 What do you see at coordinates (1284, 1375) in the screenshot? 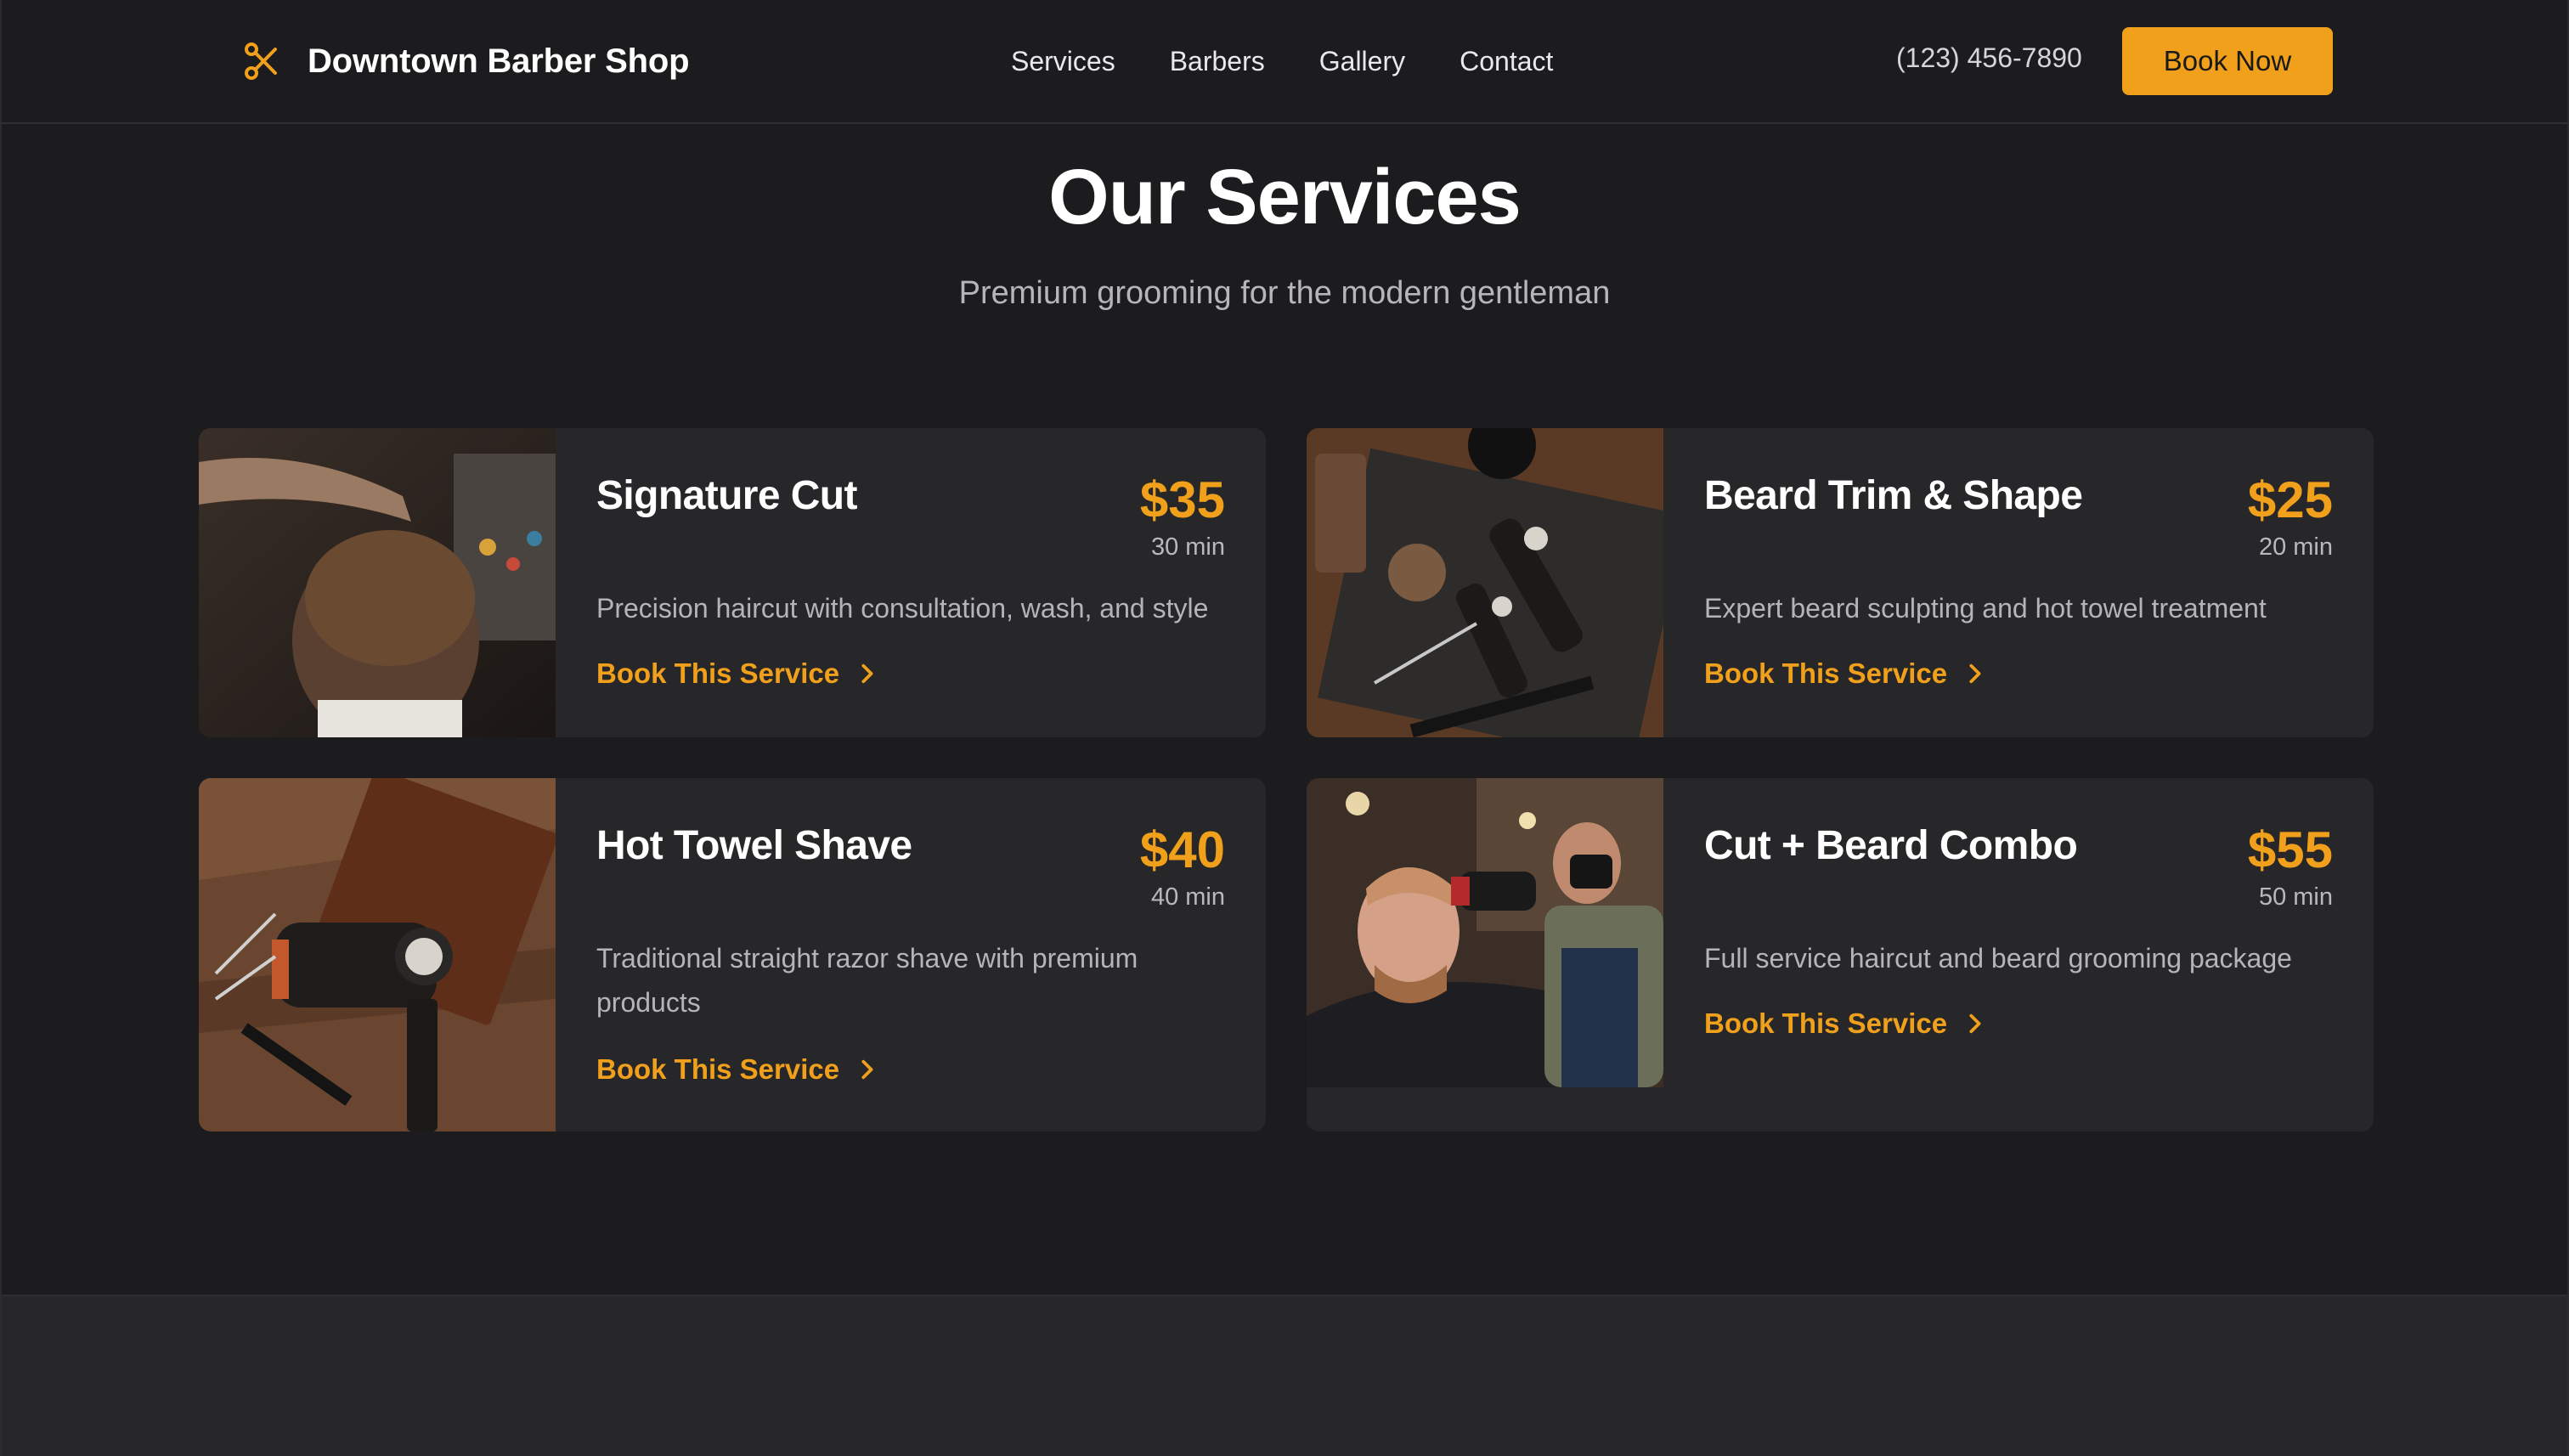
I see `footer-section` at bounding box center [1284, 1375].